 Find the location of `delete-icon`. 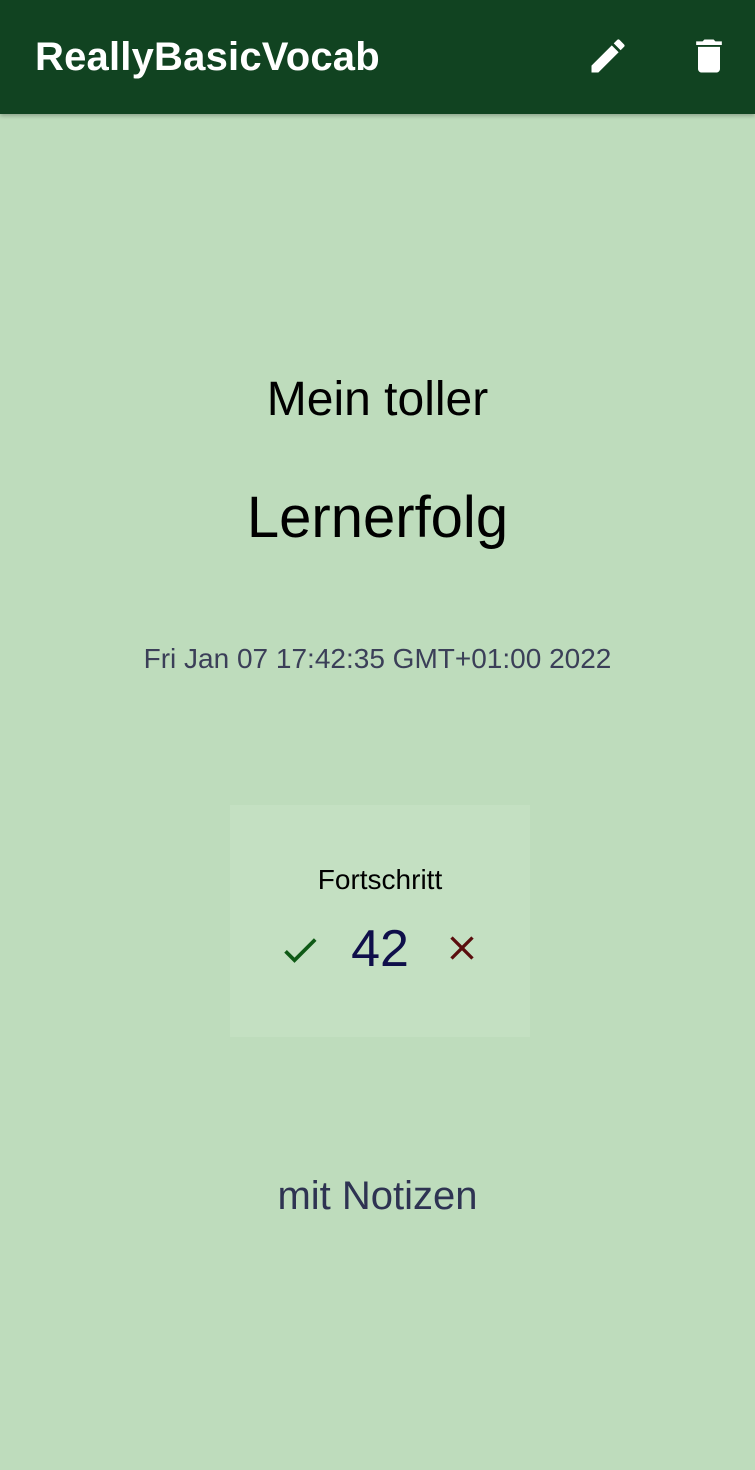

delete-icon is located at coordinates (709, 56).